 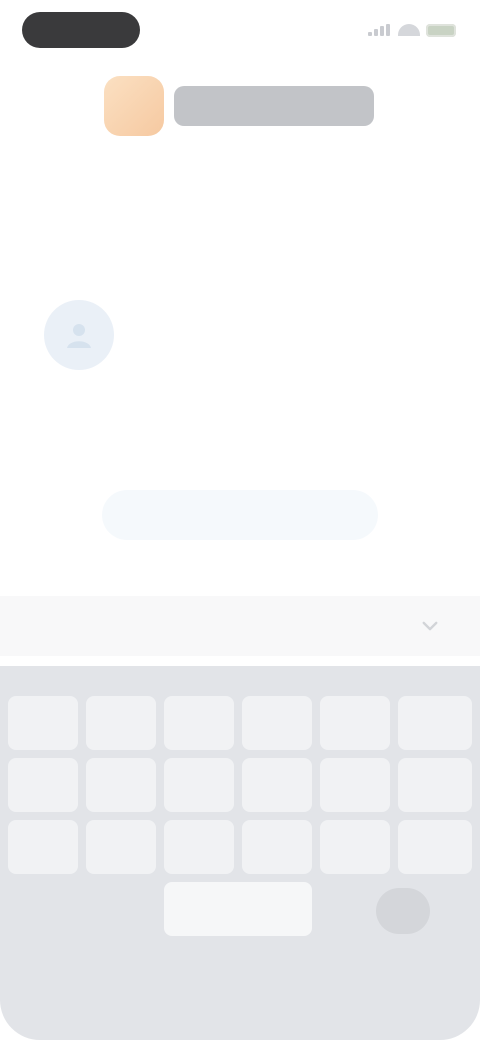 I want to click on return-key, so click(x=403, y=911).